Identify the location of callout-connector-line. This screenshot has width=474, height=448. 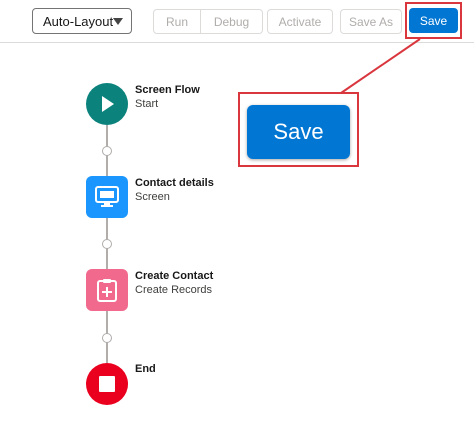
(380, 66).